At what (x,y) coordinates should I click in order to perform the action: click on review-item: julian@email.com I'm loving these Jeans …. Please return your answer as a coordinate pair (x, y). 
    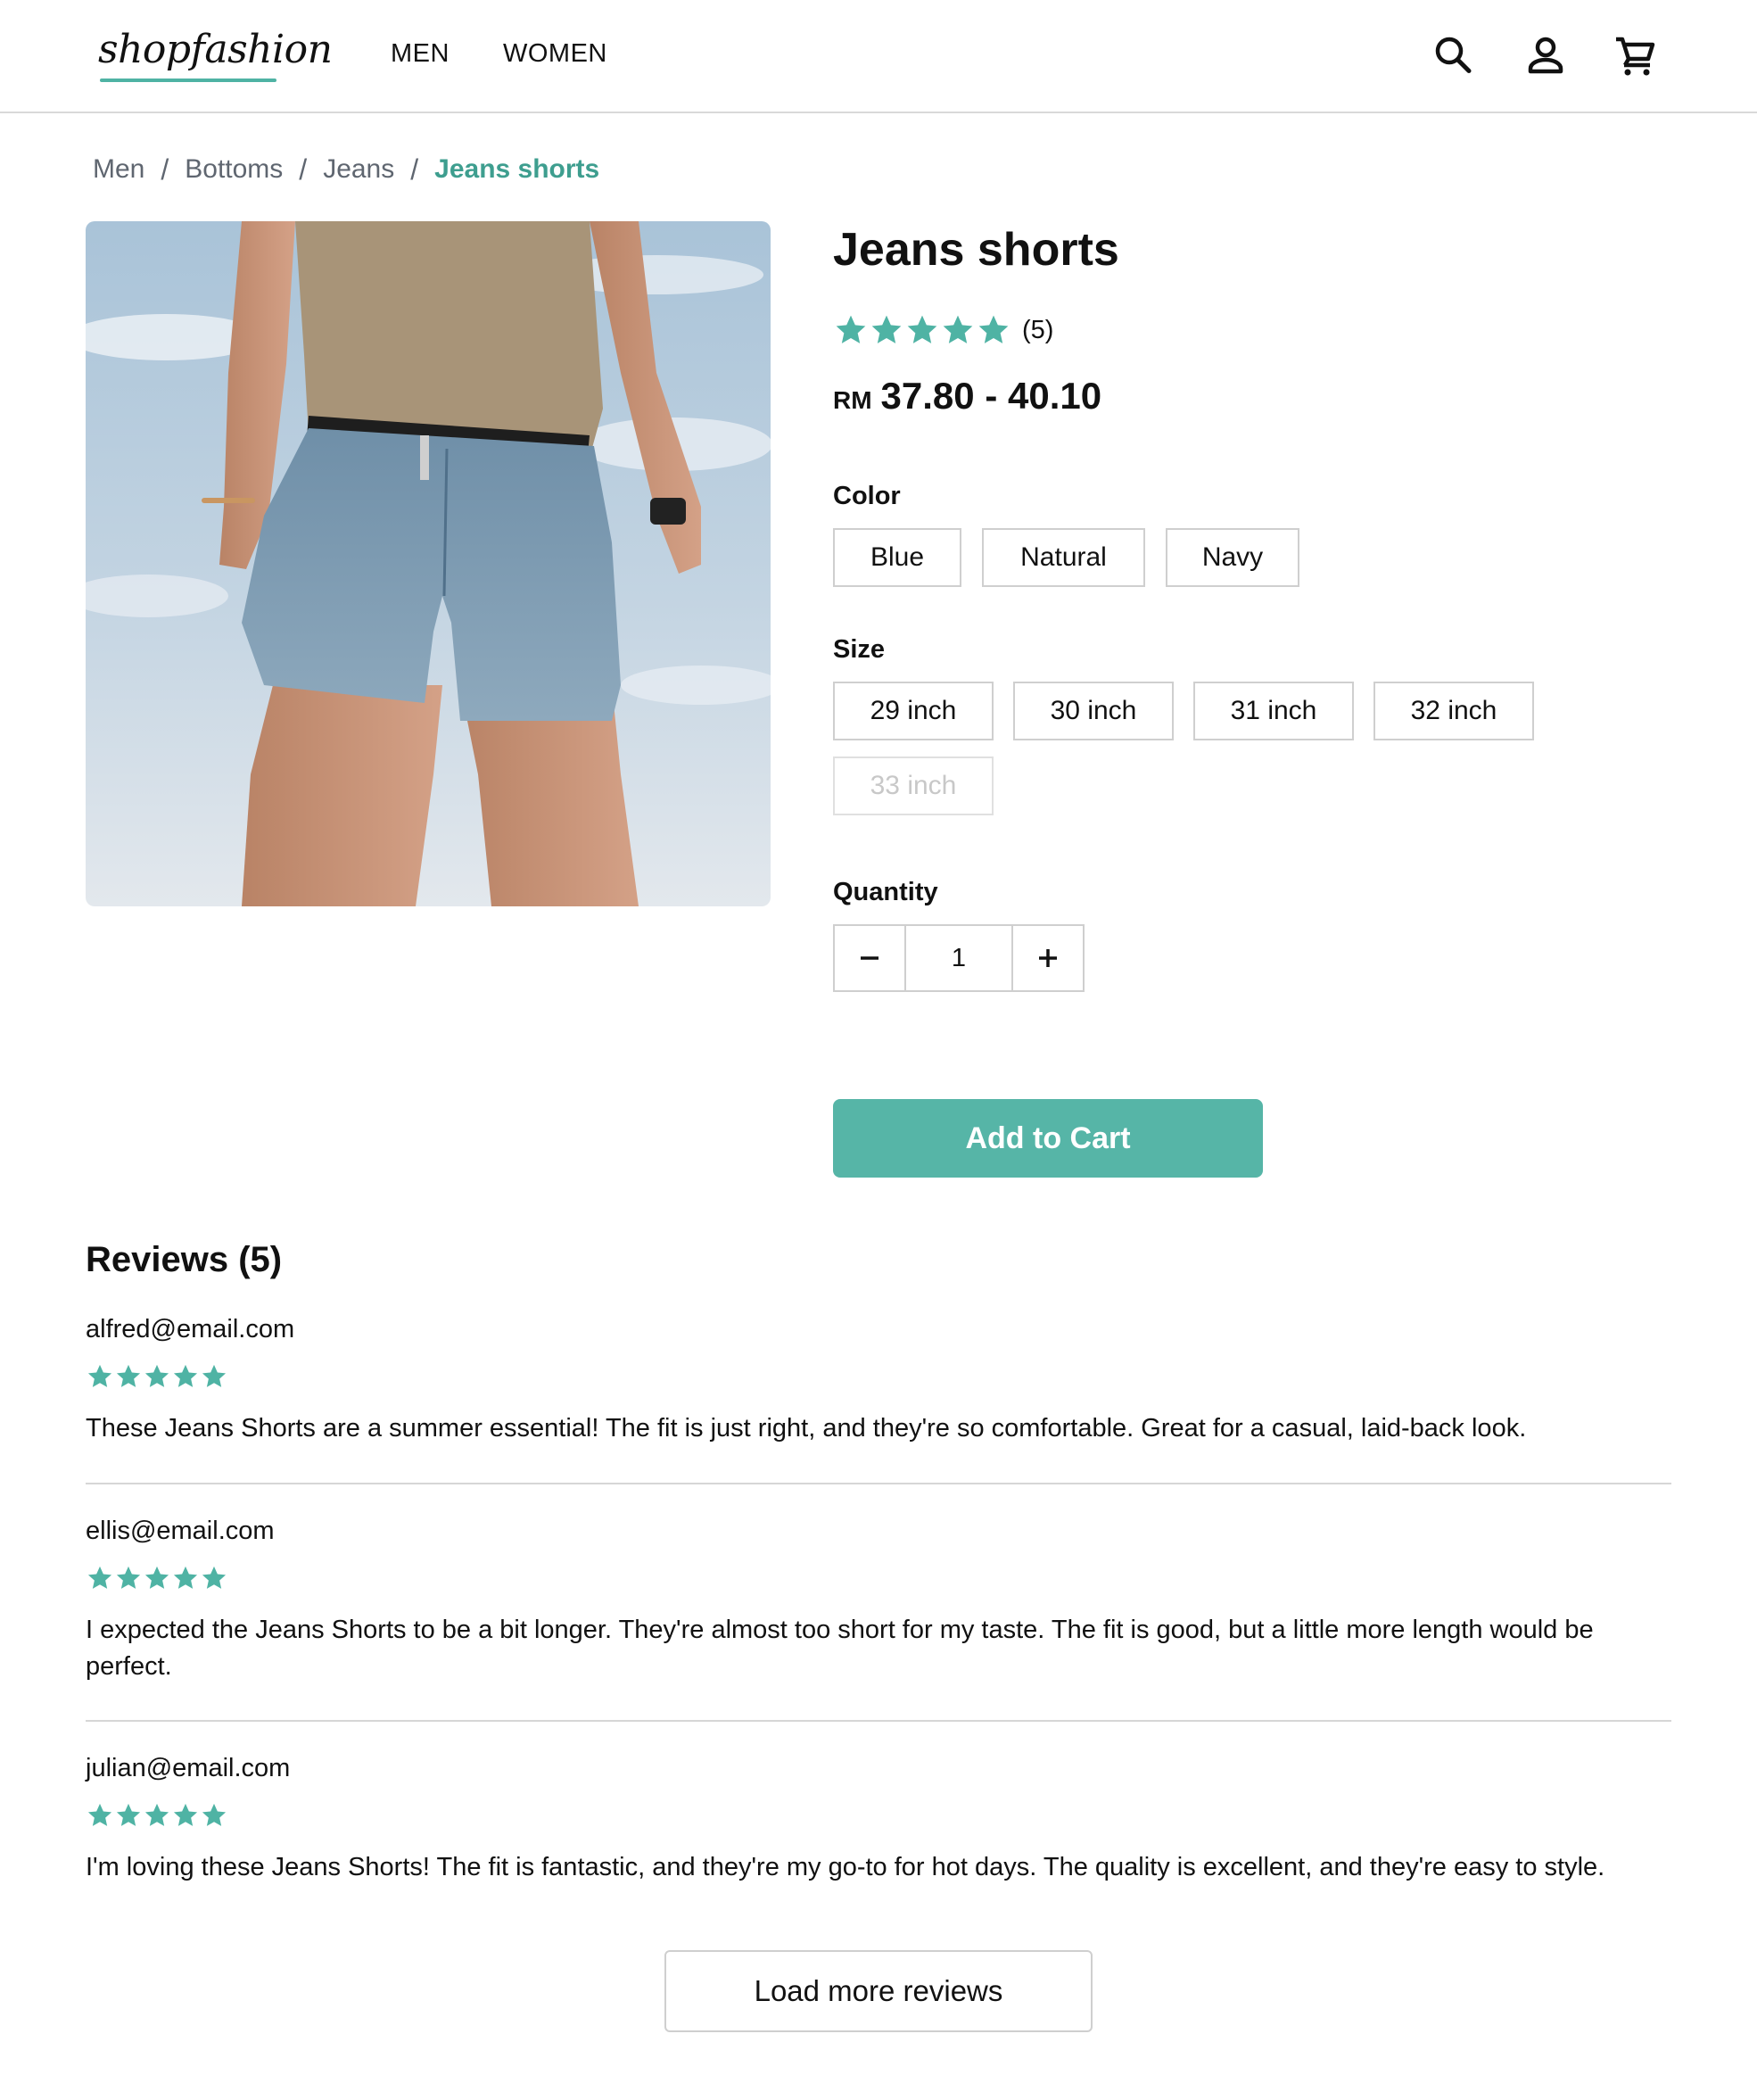
    Looking at the image, I should click on (878, 1820).